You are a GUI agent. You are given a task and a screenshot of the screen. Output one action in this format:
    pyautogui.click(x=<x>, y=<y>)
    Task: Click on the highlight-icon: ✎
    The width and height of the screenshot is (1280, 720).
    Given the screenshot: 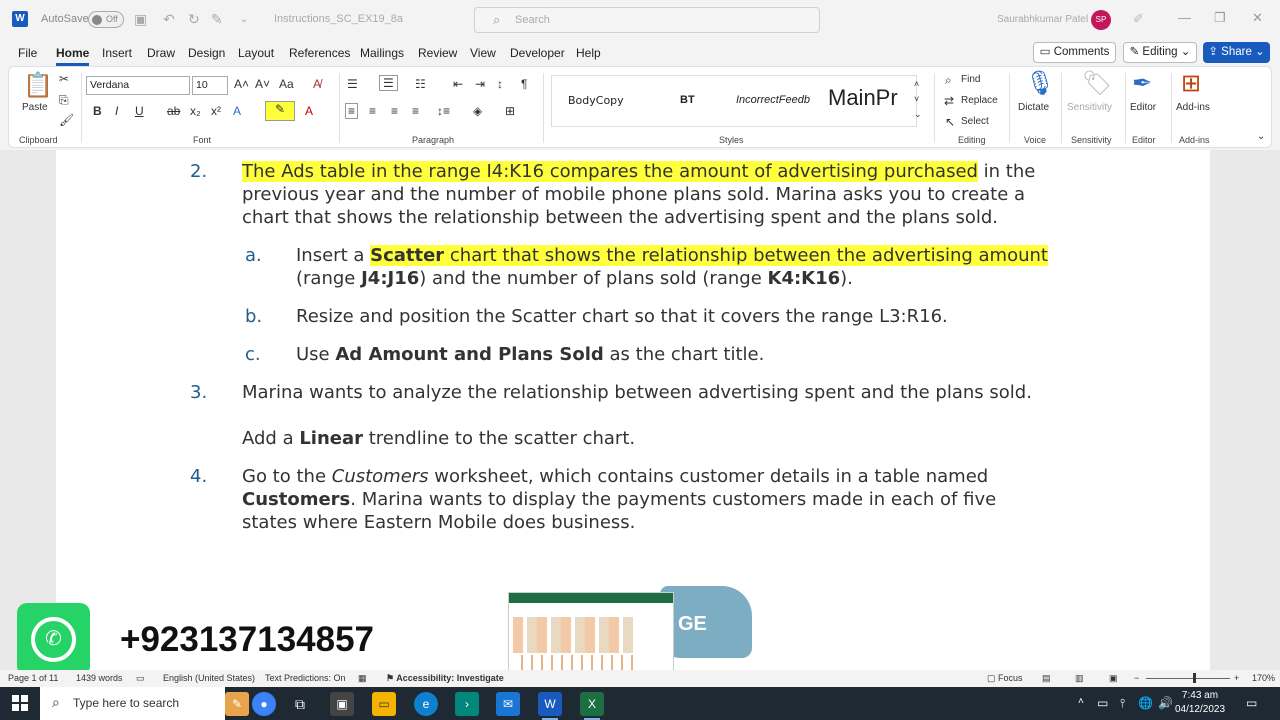 What is the action you would take?
    pyautogui.click(x=280, y=111)
    